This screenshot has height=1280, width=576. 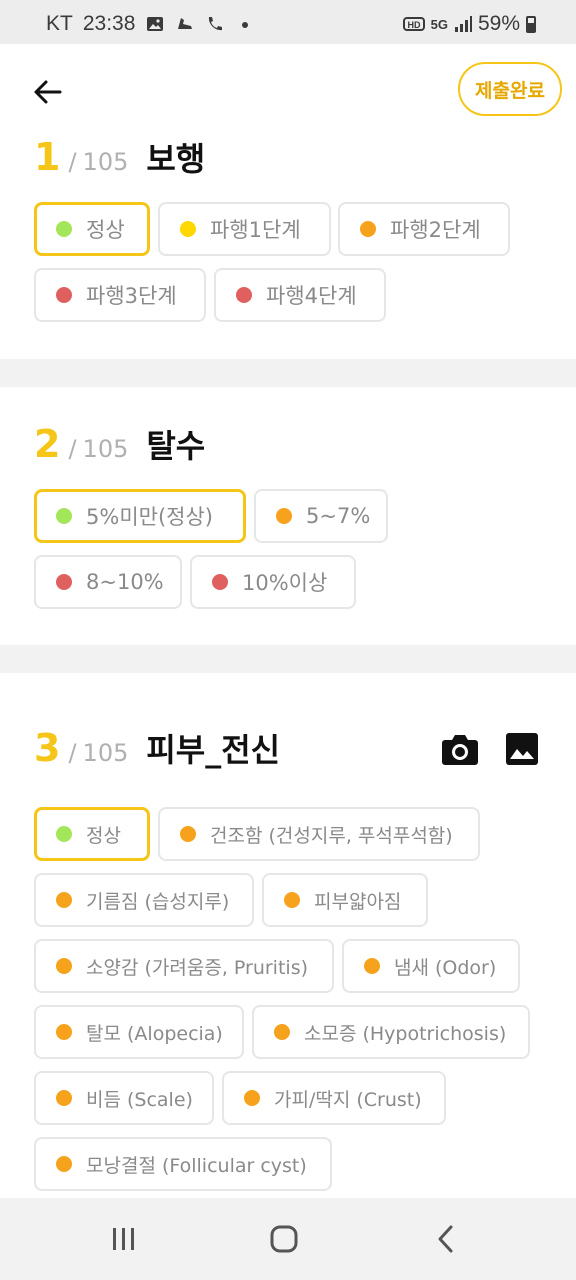 I want to click on option-5-7-percent: 5~7%, so click(x=321, y=516).